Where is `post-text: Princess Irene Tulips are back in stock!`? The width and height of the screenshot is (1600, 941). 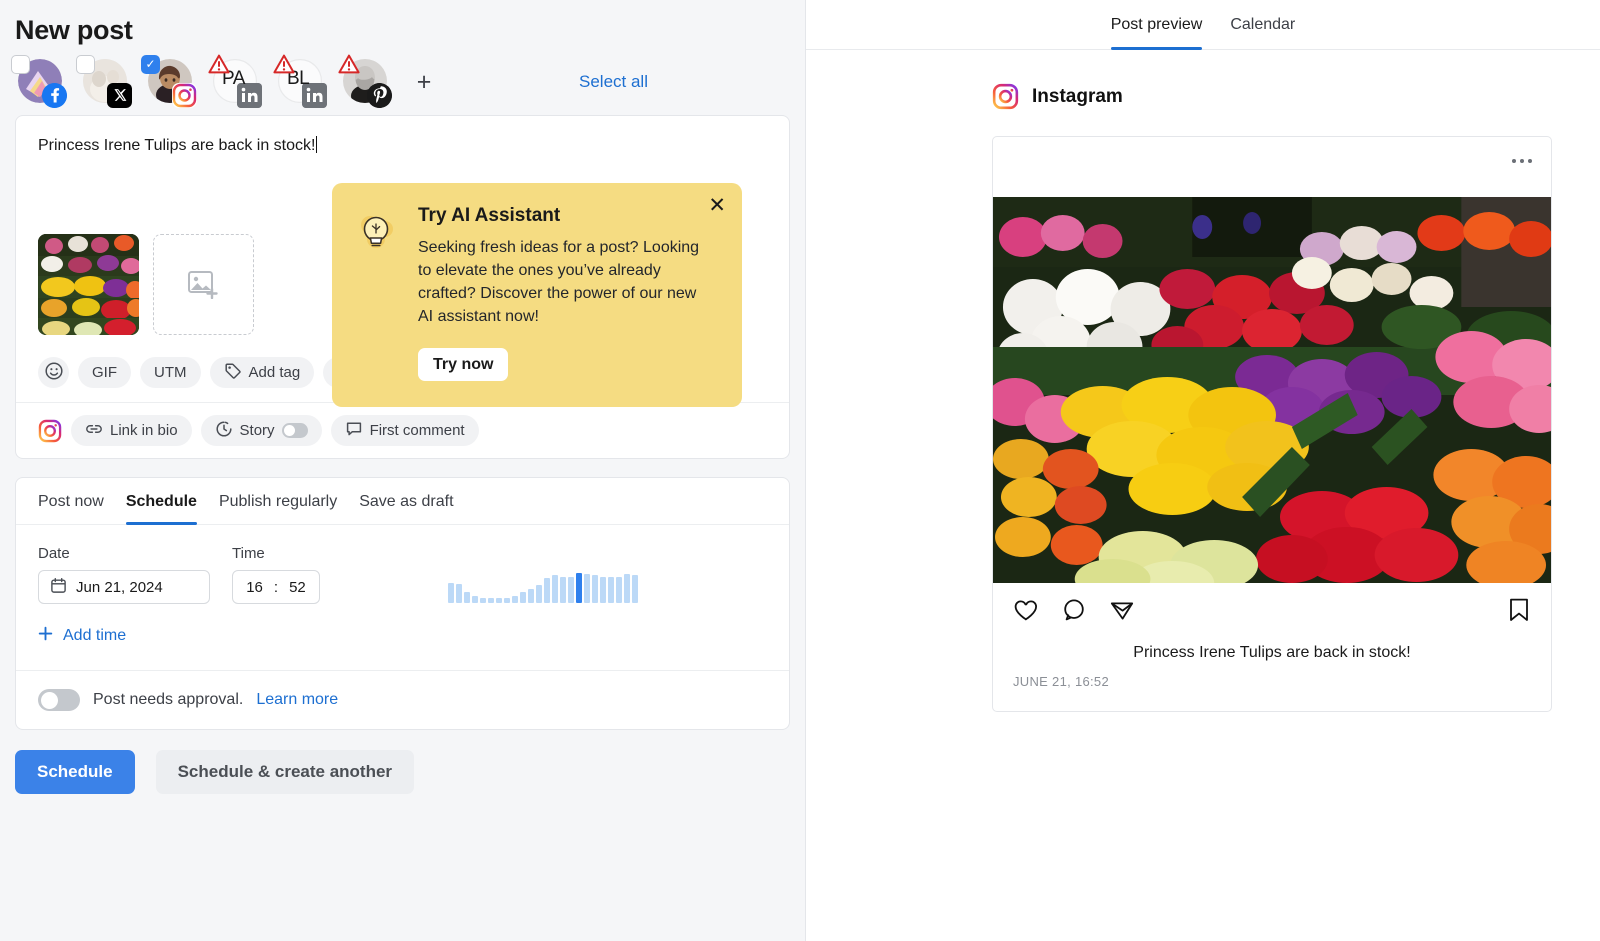 post-text: Princess Irene Tulips are back in stock! is located at coordinates (177, 145).